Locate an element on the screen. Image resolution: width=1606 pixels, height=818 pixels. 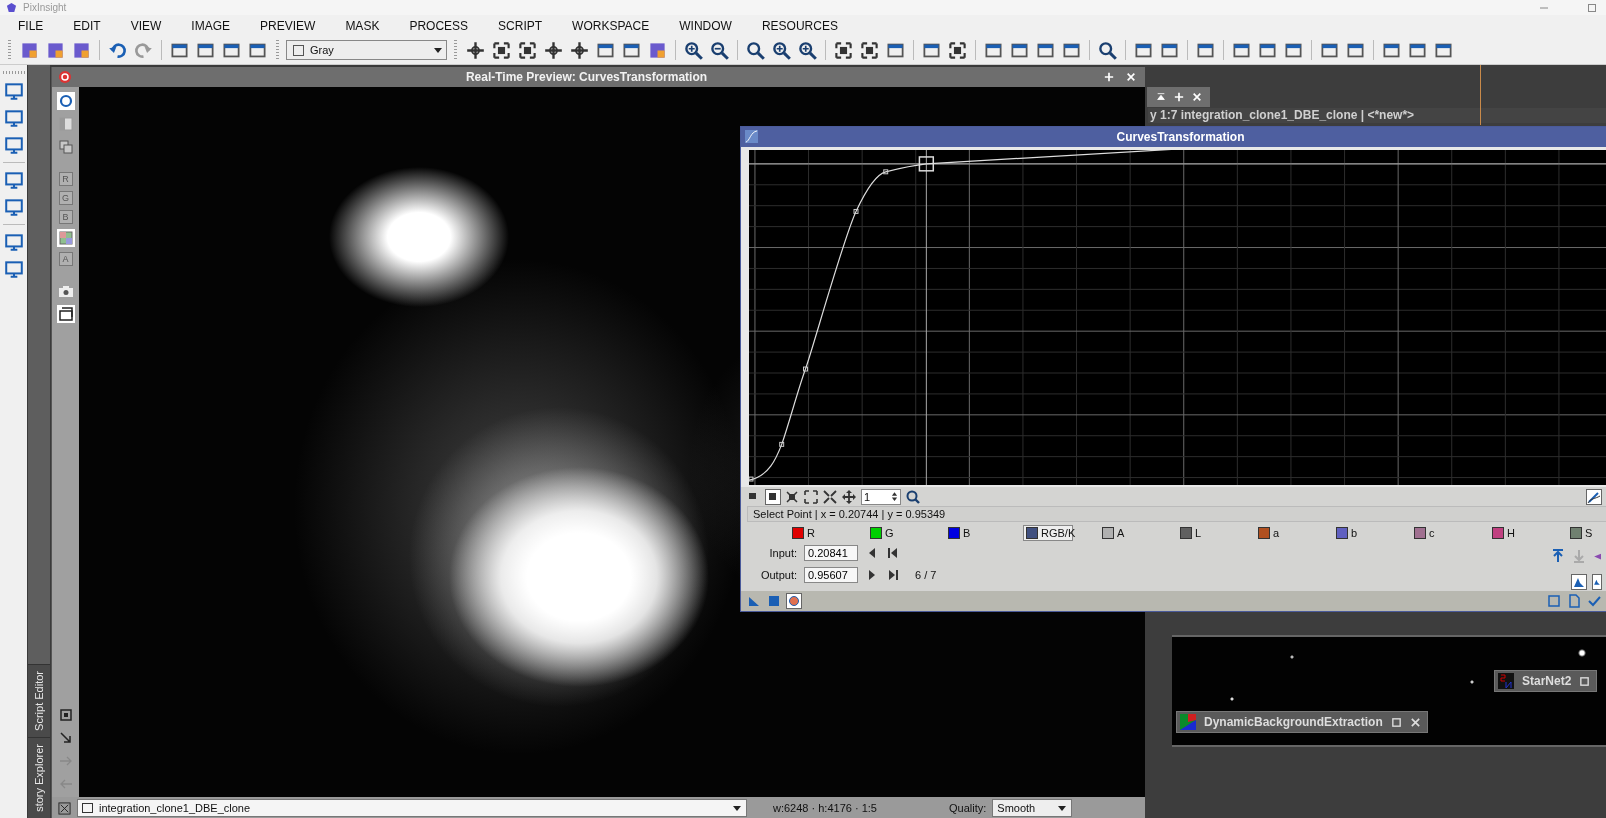
channel-option: H is located at coordinates (1528, 533).